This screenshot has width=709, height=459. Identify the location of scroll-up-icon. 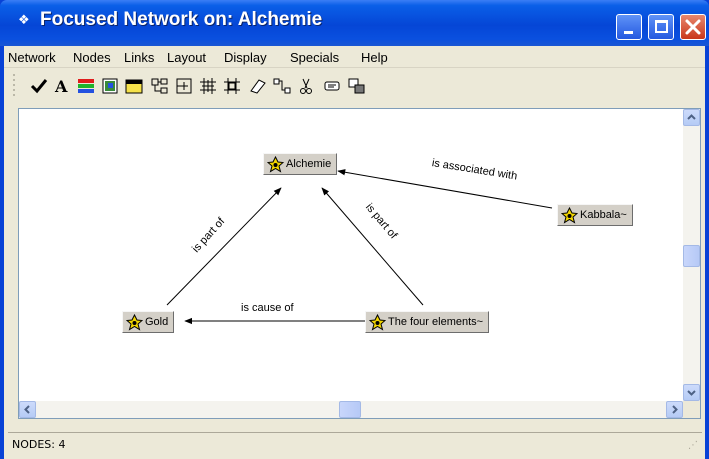
(691, 117).